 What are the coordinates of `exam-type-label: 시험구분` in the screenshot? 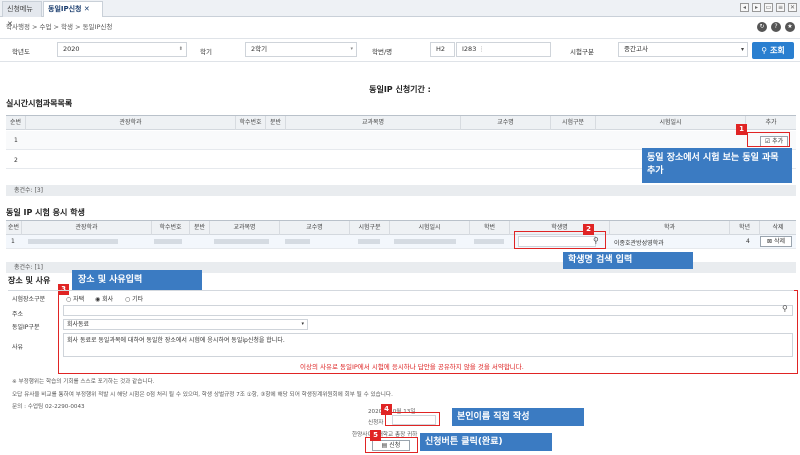 It's located at (582, 52).